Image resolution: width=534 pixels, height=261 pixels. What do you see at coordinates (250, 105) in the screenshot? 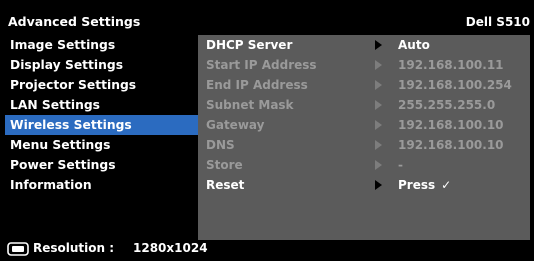
I see `setting-label: Subnet Mask` at bounding box center [250, 105].